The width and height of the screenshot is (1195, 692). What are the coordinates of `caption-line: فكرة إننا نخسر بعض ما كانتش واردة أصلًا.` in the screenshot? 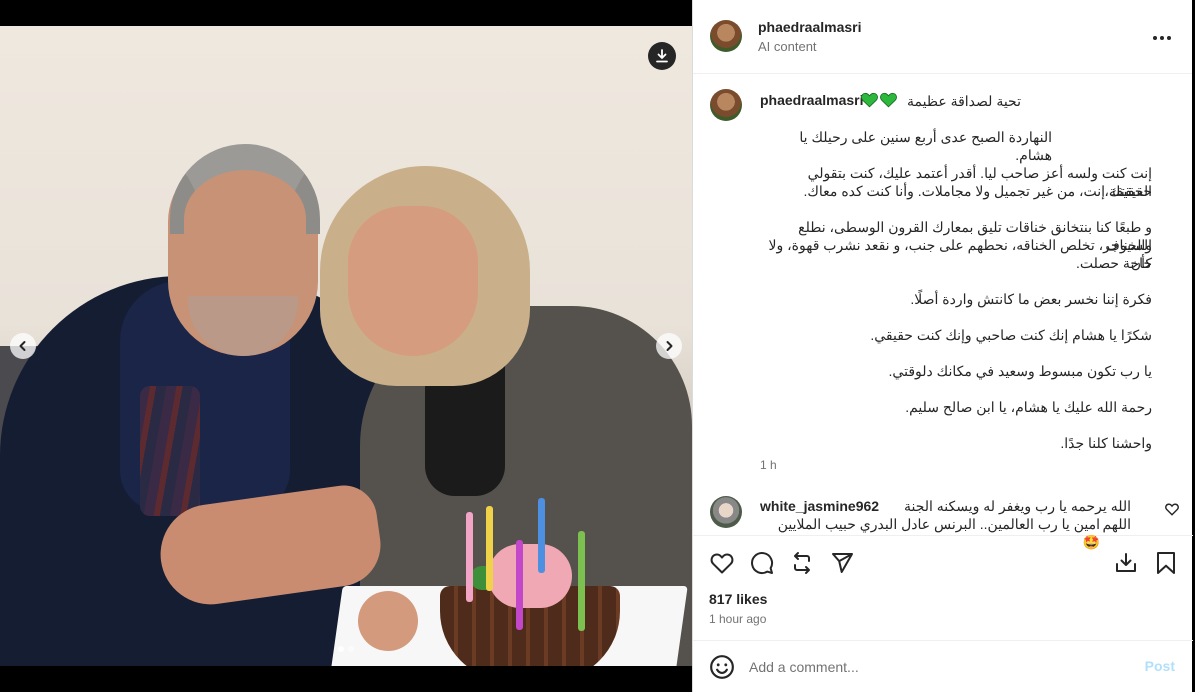 It's located at (1031, 299).